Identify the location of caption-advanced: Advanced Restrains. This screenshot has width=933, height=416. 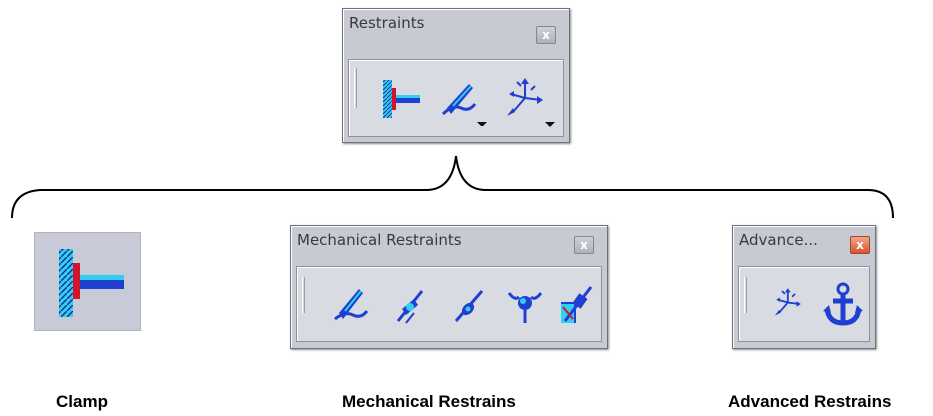
(810, 401).